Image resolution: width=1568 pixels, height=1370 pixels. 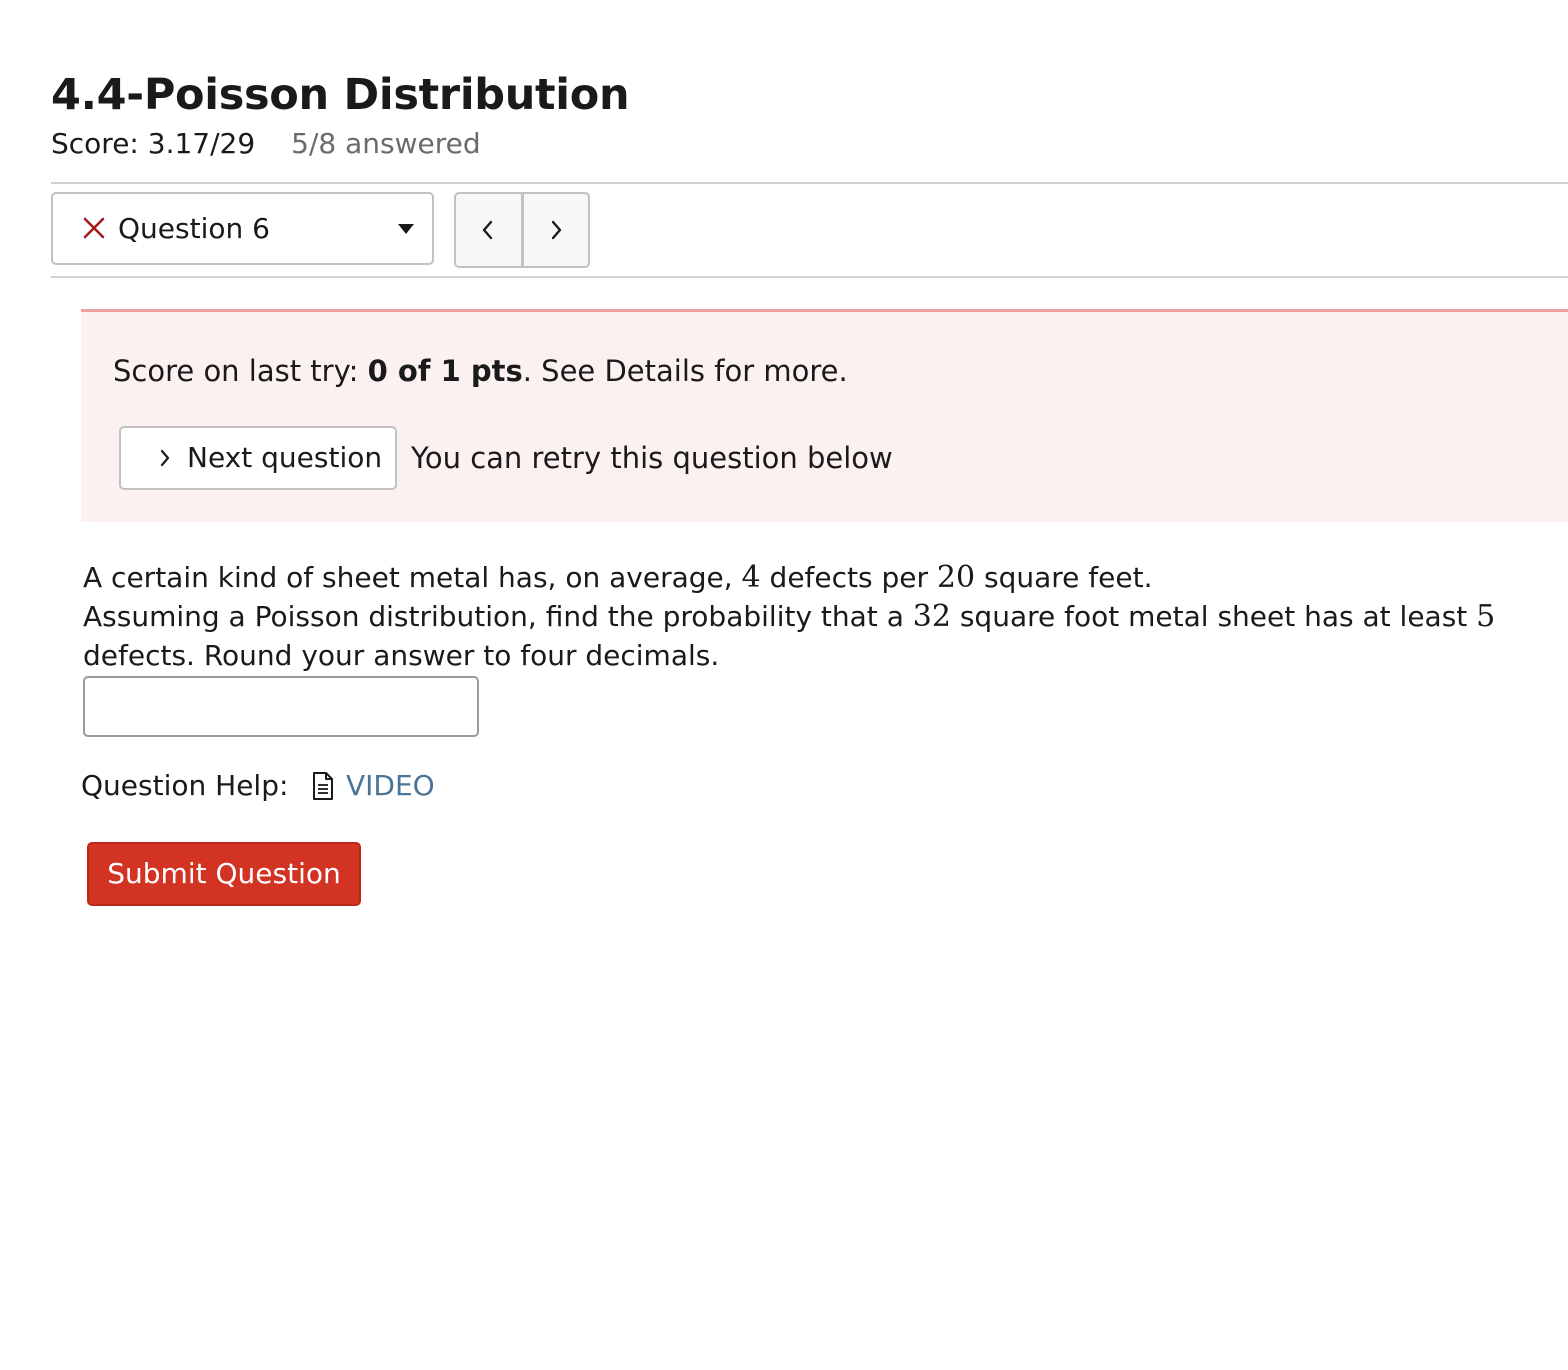 I want to click on answer-input, so click(x=281, y=706).